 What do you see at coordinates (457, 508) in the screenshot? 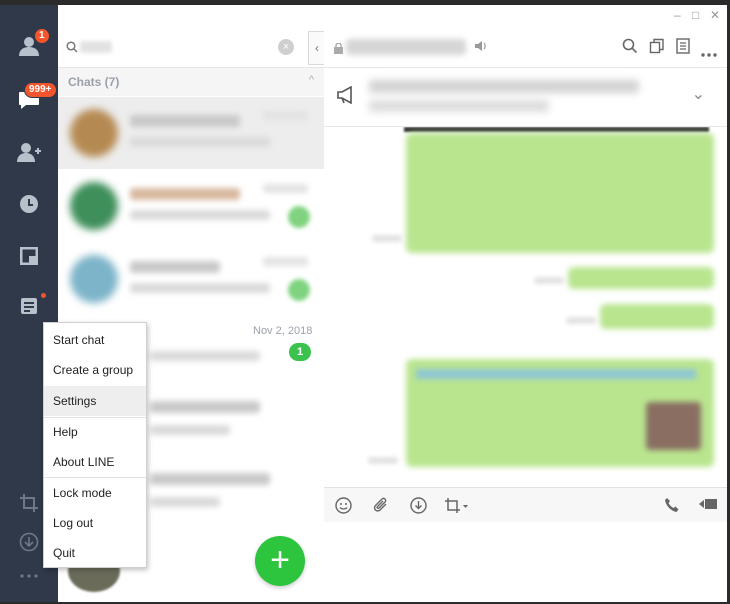
I see `crop-icon` at bounding box center [457, 508].